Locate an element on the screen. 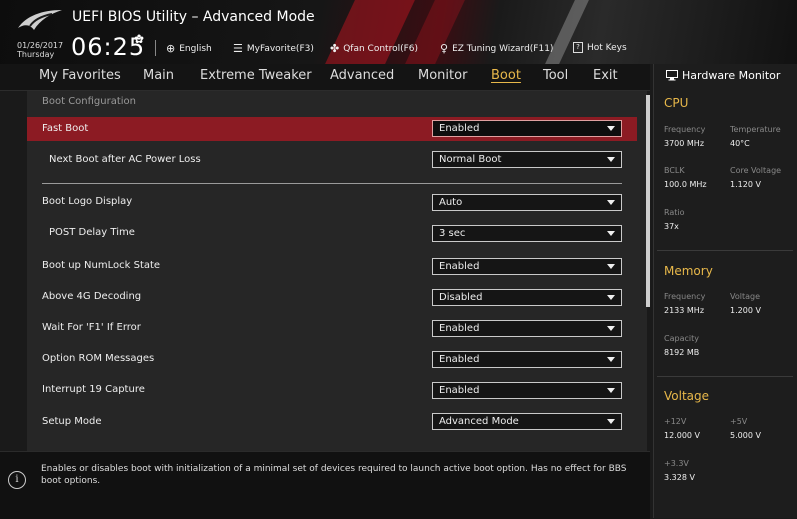 This screenshot has width=797, height=519. language-label: English is located at coordinates (195, 48).